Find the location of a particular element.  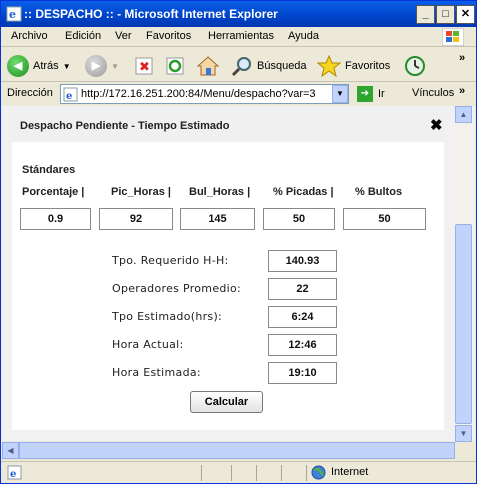

internet-globe-icon is located at coordinates (318, 472).